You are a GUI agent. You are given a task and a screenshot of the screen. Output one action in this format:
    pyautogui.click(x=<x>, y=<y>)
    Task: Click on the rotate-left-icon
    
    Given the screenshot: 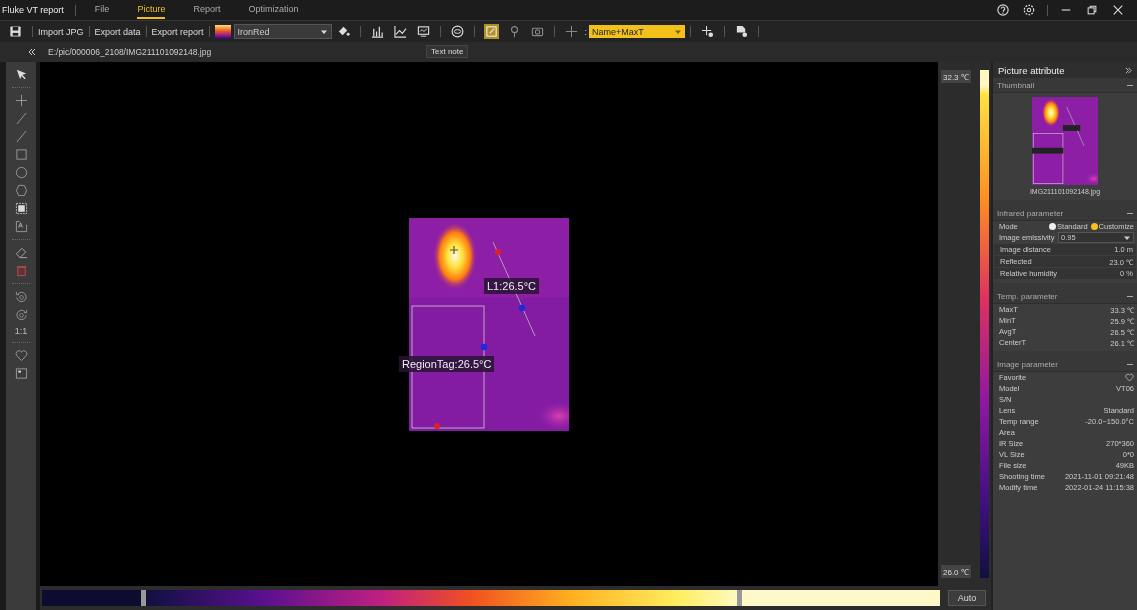 What is the action you would take?
    pyautogui.click(x=21, y=296)
    